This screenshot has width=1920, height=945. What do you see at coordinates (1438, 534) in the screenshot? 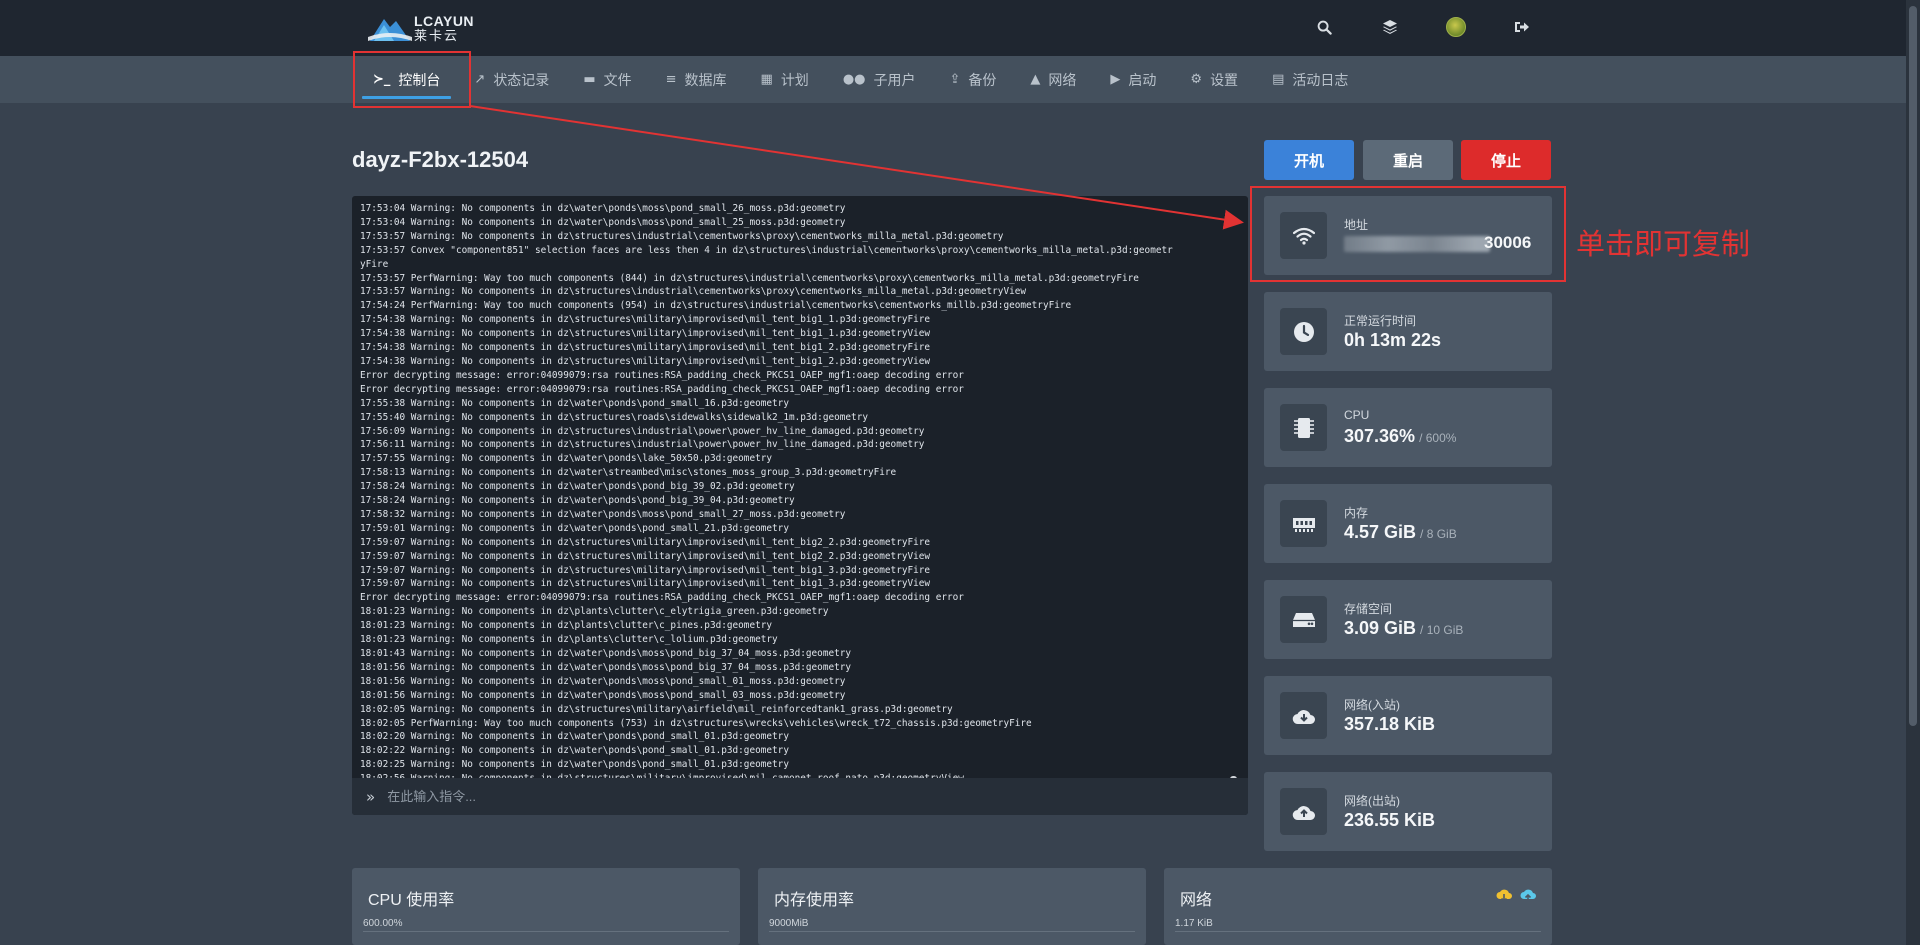
I see `memory-limit: / 8 GiB` at bounding box center [1438, 534].